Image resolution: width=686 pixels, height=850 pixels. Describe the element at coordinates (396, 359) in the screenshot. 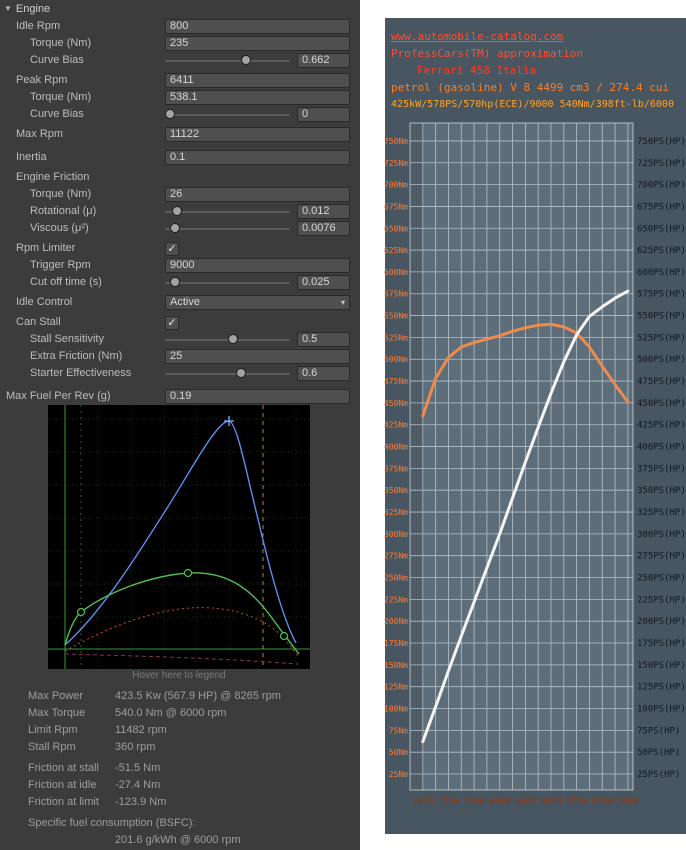

I see `y-tick-left: 500Nm` at that location.